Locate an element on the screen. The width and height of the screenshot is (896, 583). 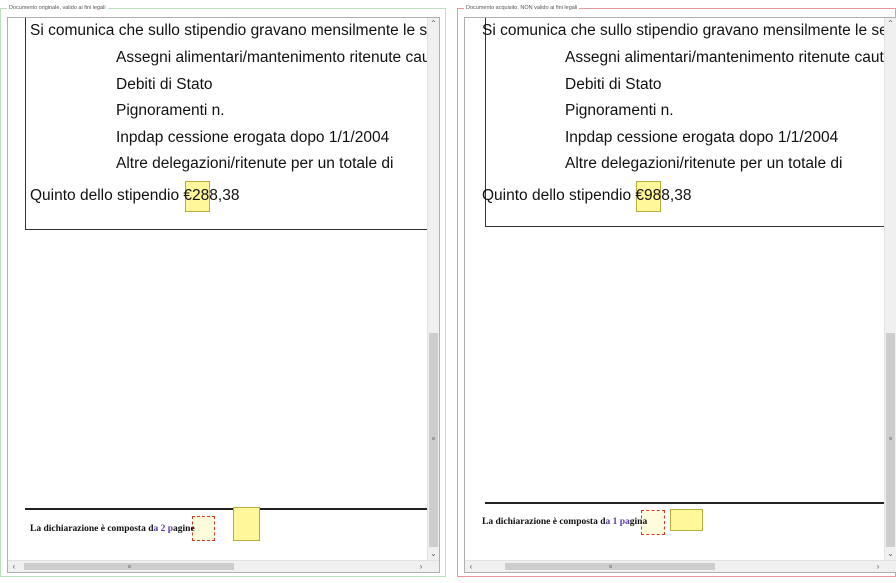
footer-page-count: La dichiarazione è composta da 2 pagine is located at coordinates (112, 529).